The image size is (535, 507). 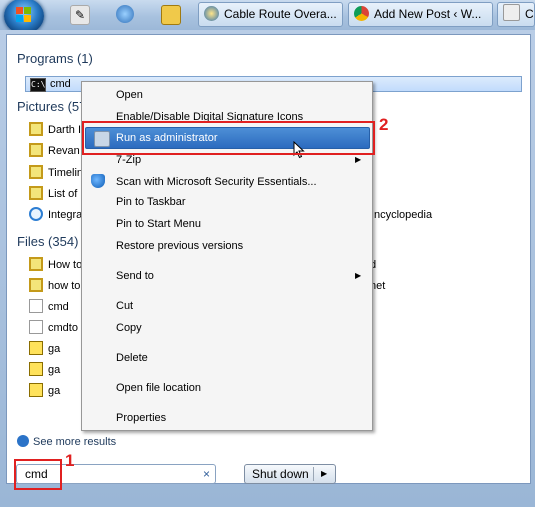 What do you see at coordinates (56, 173) in the screenshot?
I see `list-item: Timelin` at bounding box center [56, 173].